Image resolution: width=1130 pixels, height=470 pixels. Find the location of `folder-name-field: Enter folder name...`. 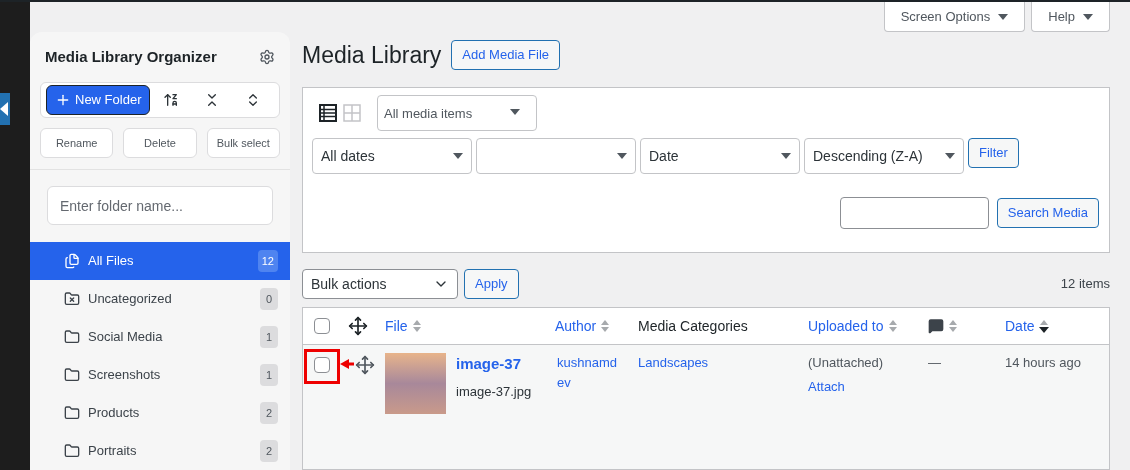

folder-name-field: Enter folder name... is located at coordinates (160, 205).